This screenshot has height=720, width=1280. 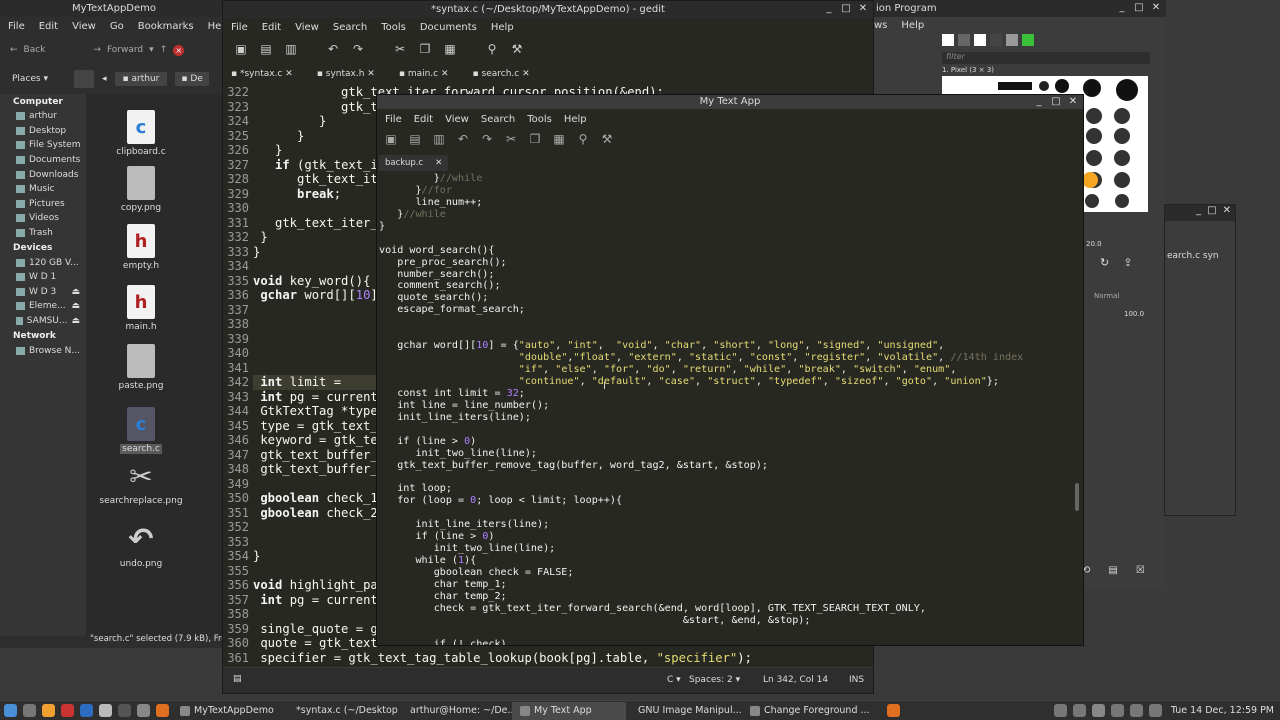 I want to click on gedit-menu-search: Search, so click(x=350, y=27).